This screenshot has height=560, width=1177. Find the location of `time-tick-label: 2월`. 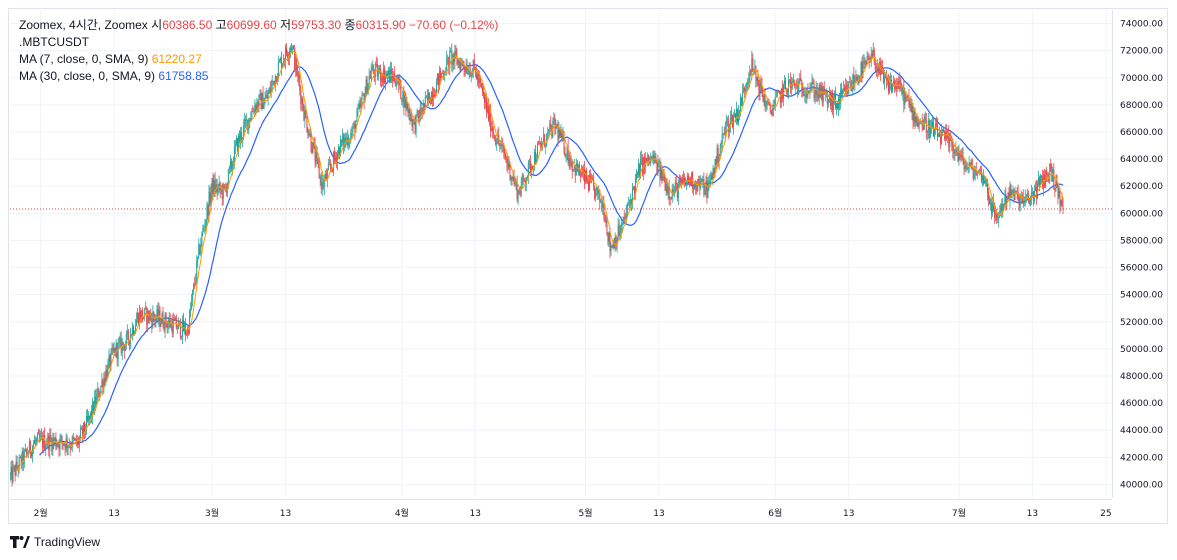

time-tick-label: 2월 is located at coordinates (41, 513).